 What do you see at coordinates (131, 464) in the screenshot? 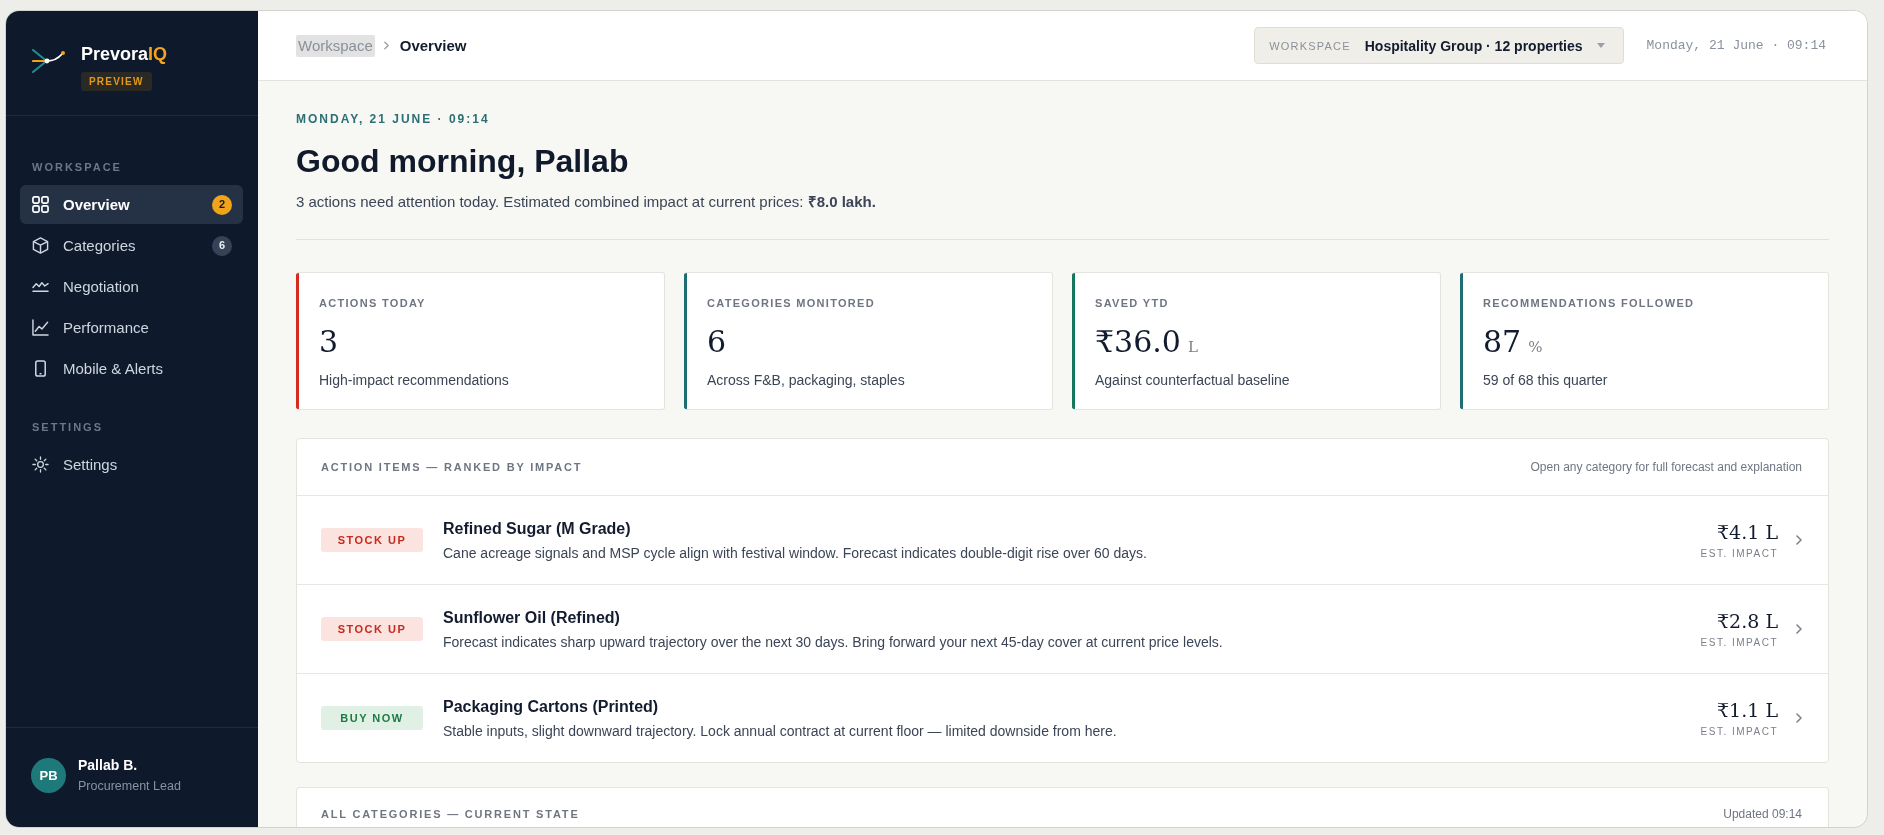
I see `nav-item: Settings` at bounding box center [131, 464].